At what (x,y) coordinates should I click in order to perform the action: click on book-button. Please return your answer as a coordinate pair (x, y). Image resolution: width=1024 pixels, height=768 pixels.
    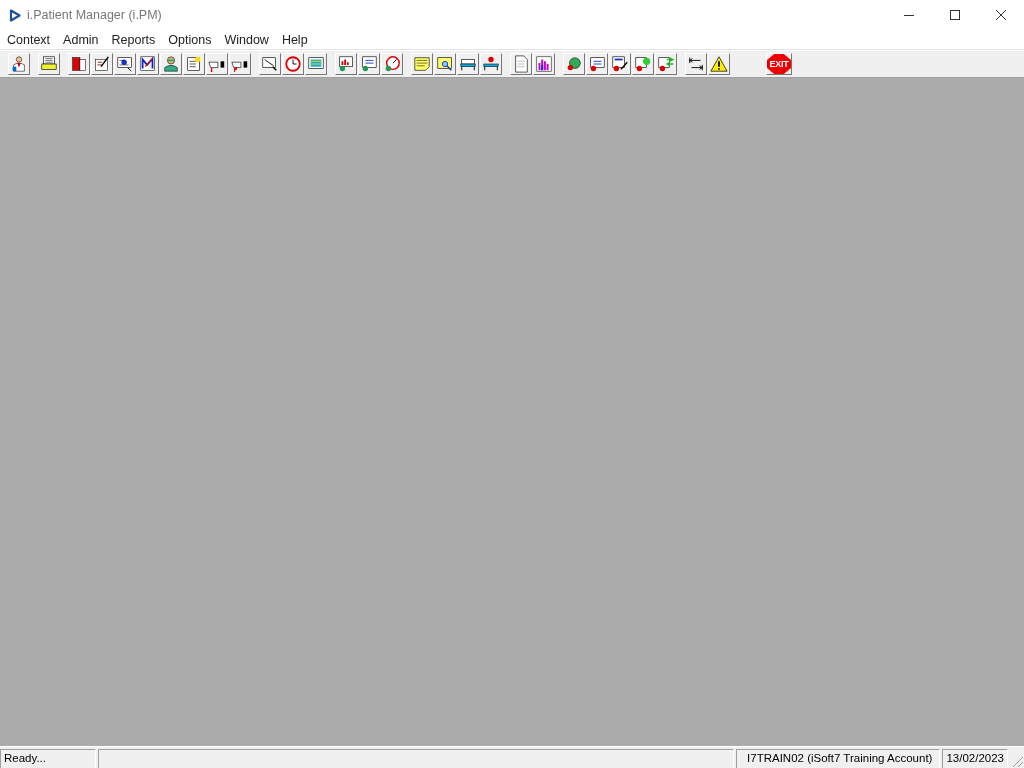
    Looking at the image, I should click on (79, 64).